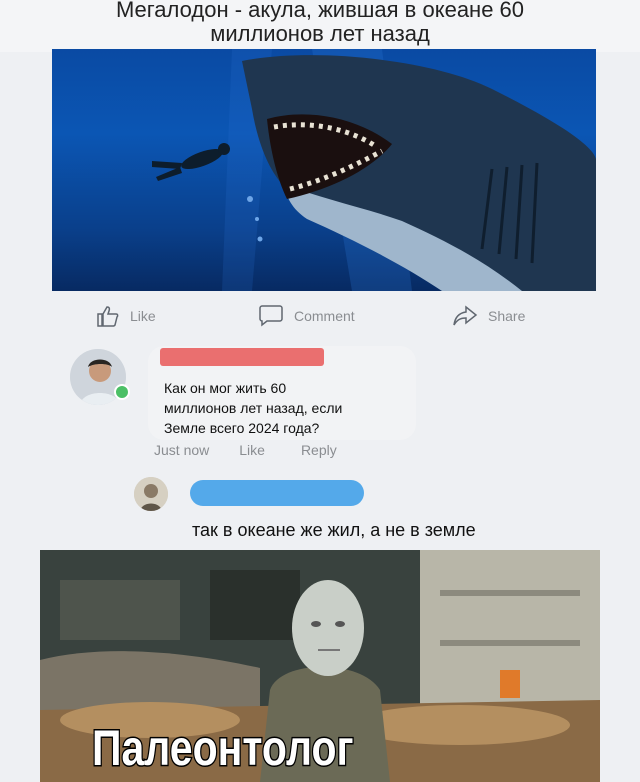 The height and width of the screenshot is (782, 640). Describe the element at coordinates (122, 392) in the screenshot. I see `online-status-indicator` at that location.